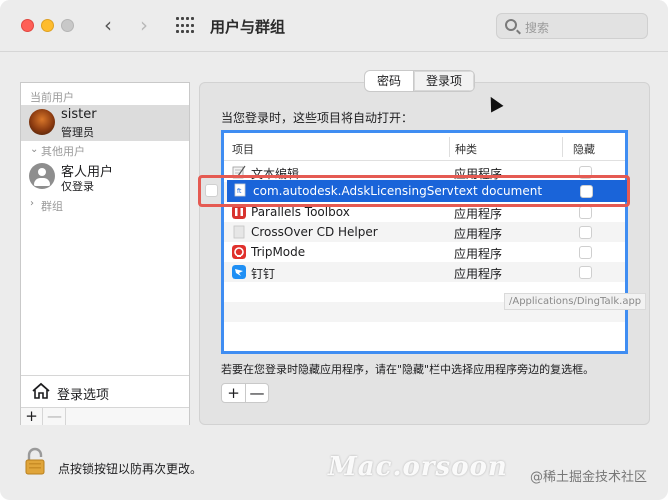 This screenshot has height=500, width=668. Describe the element at coordinates (108, 25) in the screenshot. I see `back-arrow-icon: ‹` at that location.